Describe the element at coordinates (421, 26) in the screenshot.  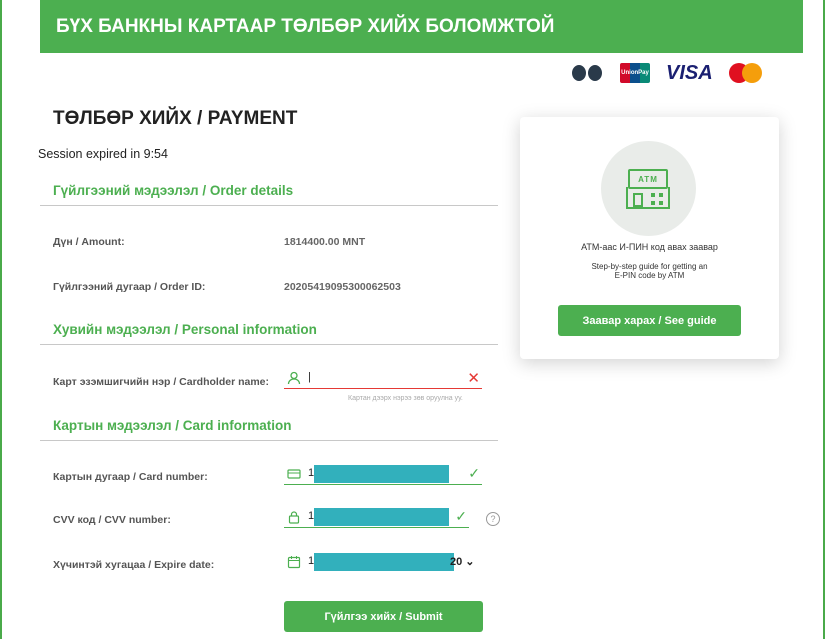
I see `top-banner: БҮХ БАНКНЫ КАРТААР ТӨЛБӨР ХИЙХ БОЛОМЖТОЙ` at that location.